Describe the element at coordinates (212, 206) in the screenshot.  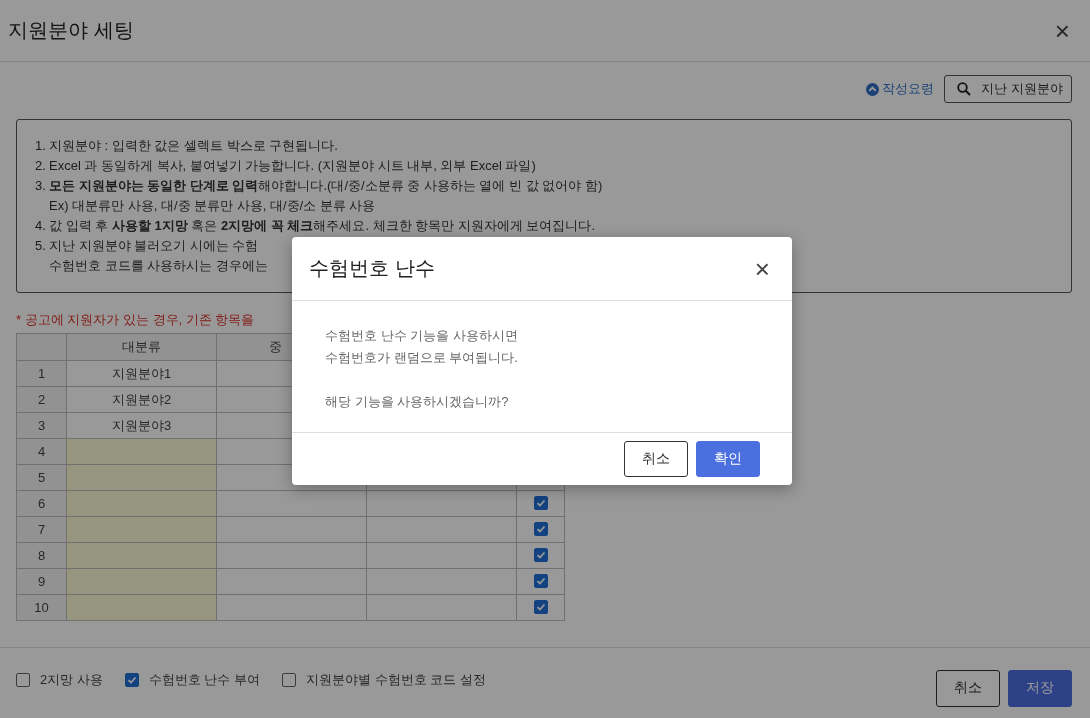
I see `instruction-text: Ex) 대분류만 사용, 대/중 분류만 사용, 대/중/소 분류 사용` at that location.